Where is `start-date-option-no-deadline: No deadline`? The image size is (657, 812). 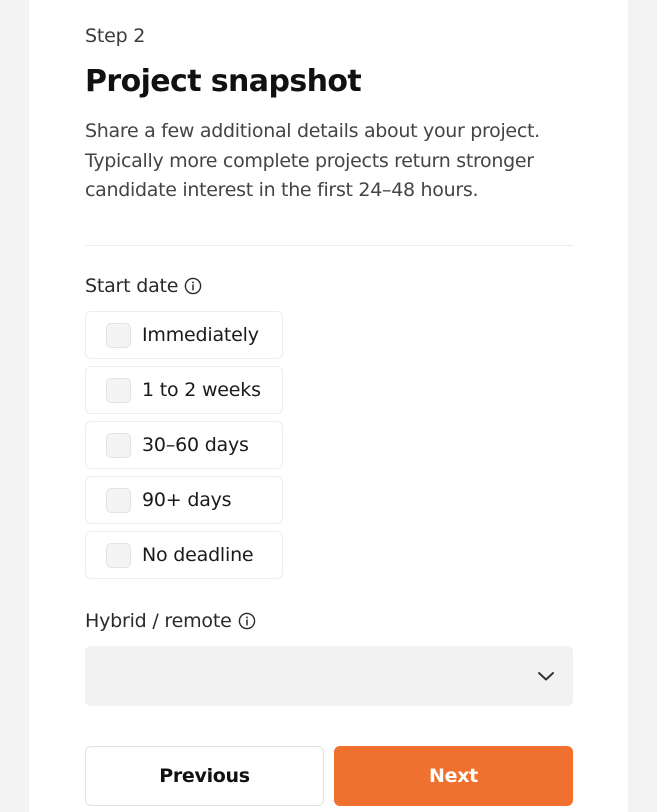 start-date-option-no-deadline: No deadline is located at coordinates (184, 555).